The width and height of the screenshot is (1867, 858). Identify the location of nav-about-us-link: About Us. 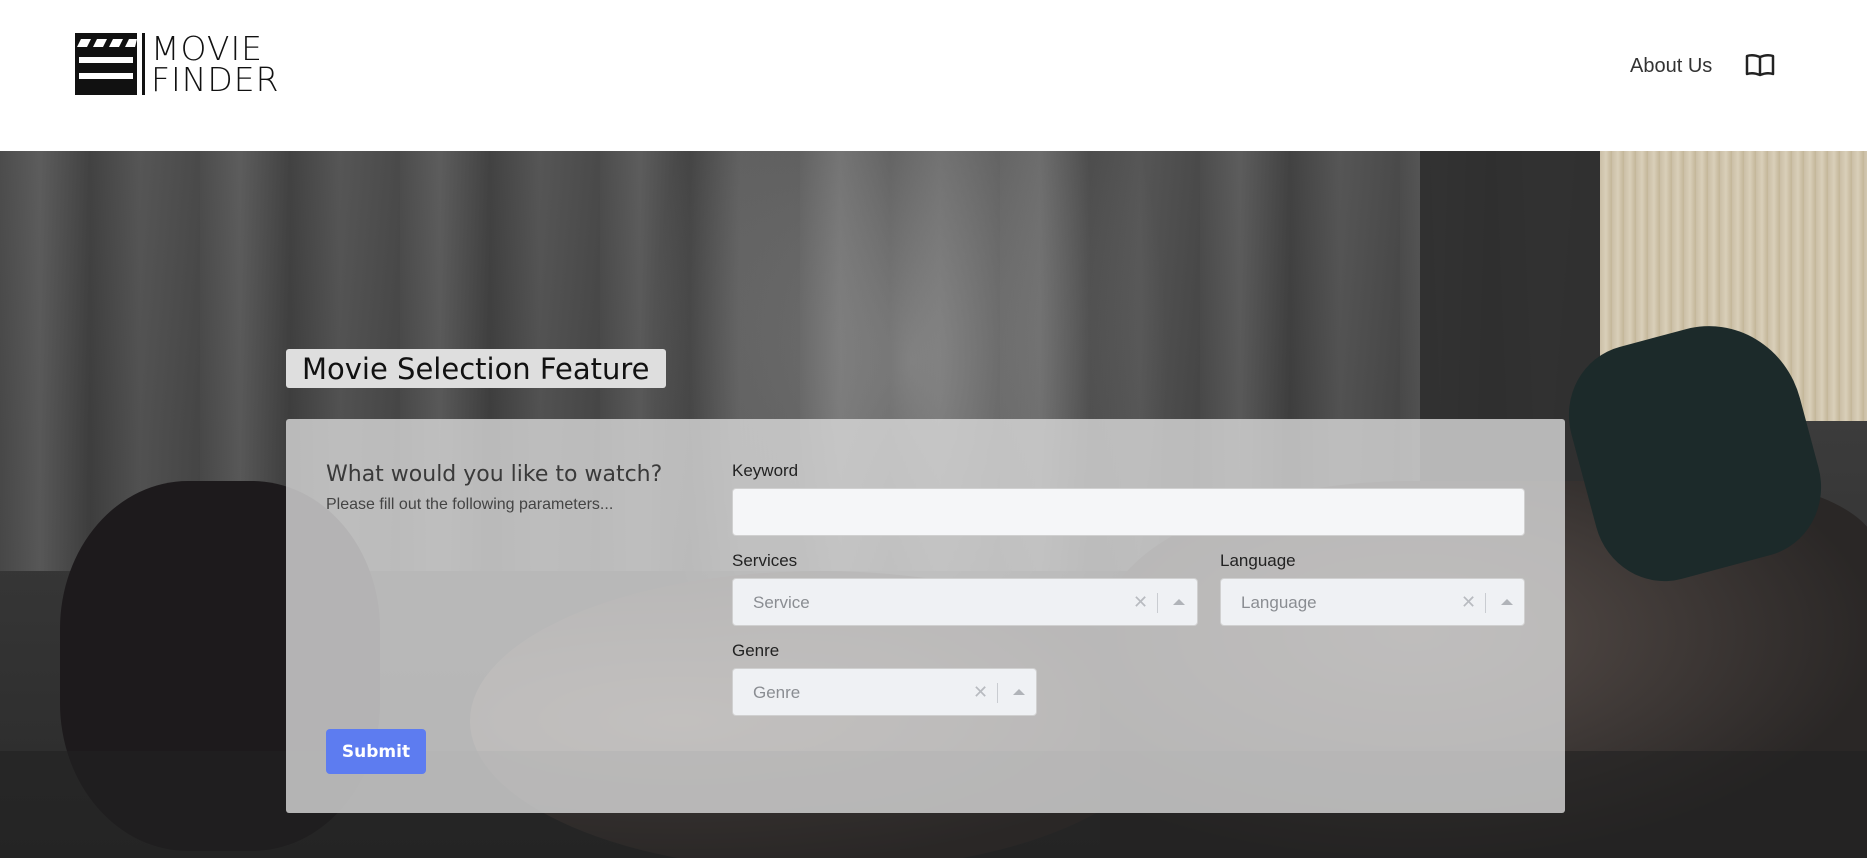
(1671, 66).